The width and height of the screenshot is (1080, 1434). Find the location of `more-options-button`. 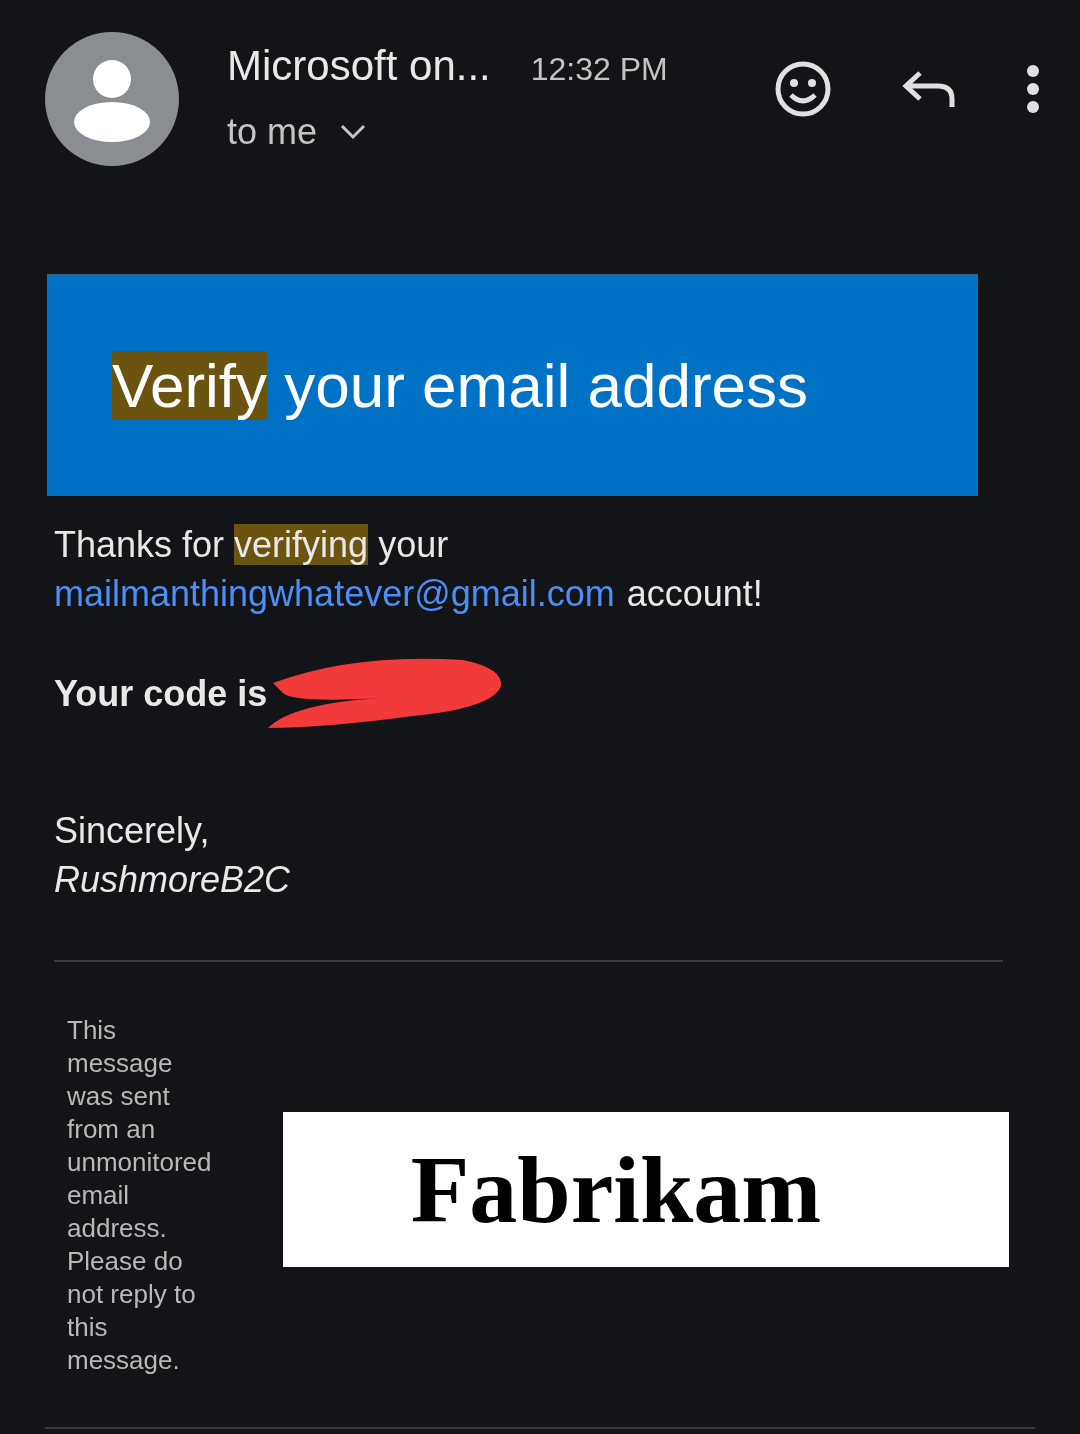

more-options-button is located at coordinates (1033, 89).